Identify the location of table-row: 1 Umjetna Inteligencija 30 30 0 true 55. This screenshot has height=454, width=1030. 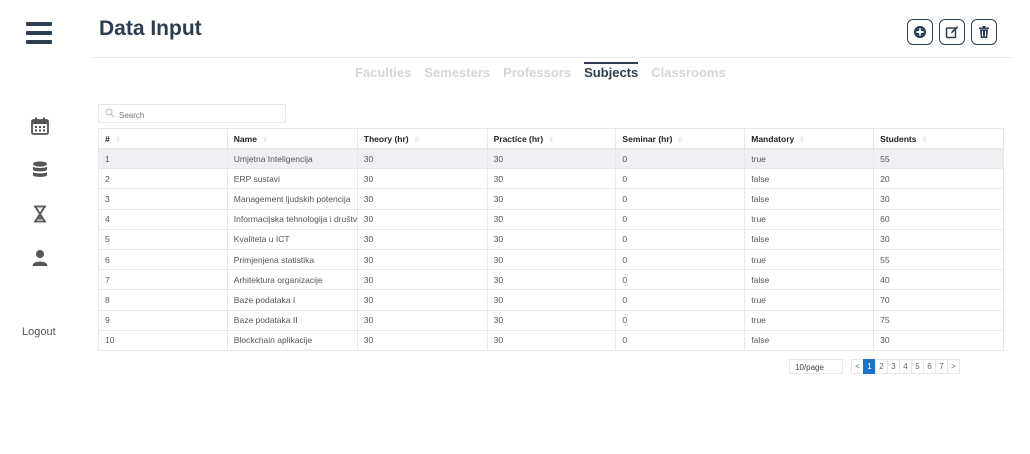
(551, 158).